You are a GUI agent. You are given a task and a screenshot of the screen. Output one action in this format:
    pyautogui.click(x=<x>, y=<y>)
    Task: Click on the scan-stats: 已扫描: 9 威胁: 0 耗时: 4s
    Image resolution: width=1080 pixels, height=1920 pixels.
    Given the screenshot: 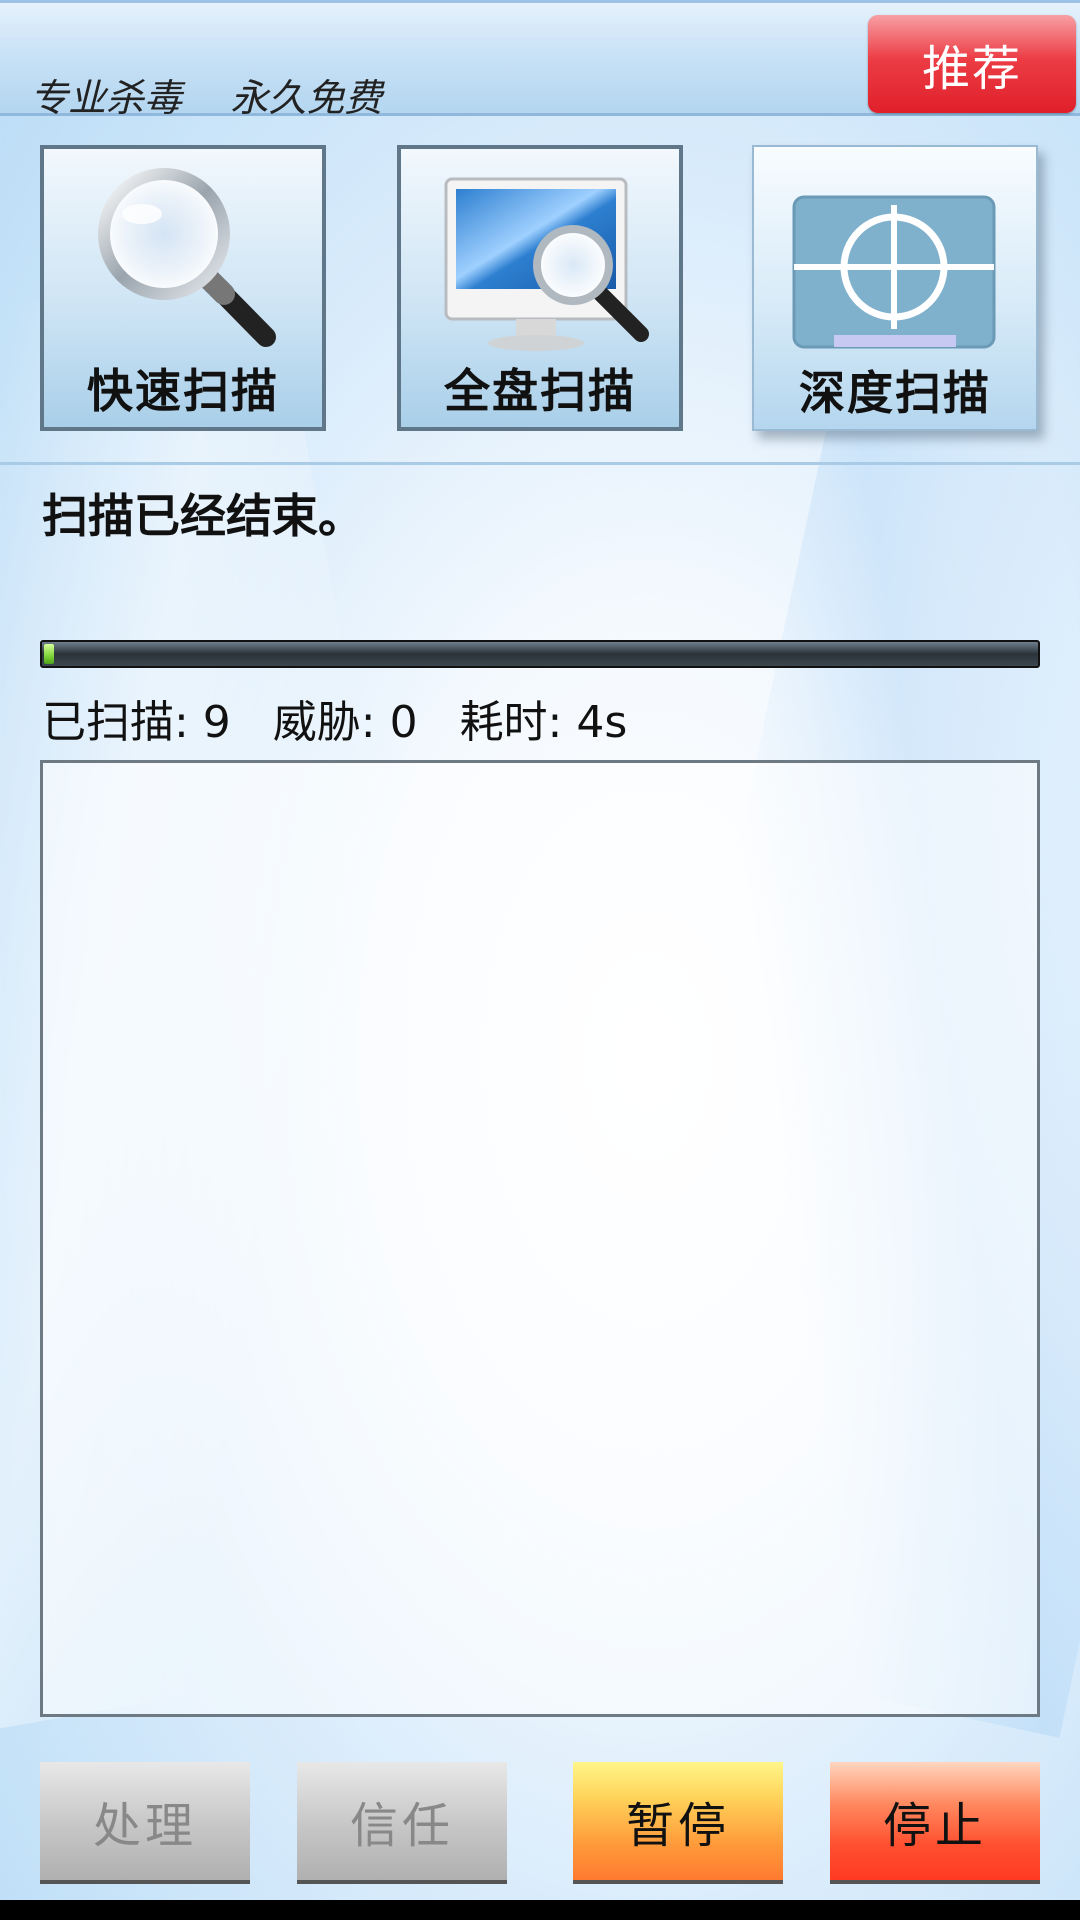 What is the action you would take?
    pyautogui.click(x=334, y=718)
    